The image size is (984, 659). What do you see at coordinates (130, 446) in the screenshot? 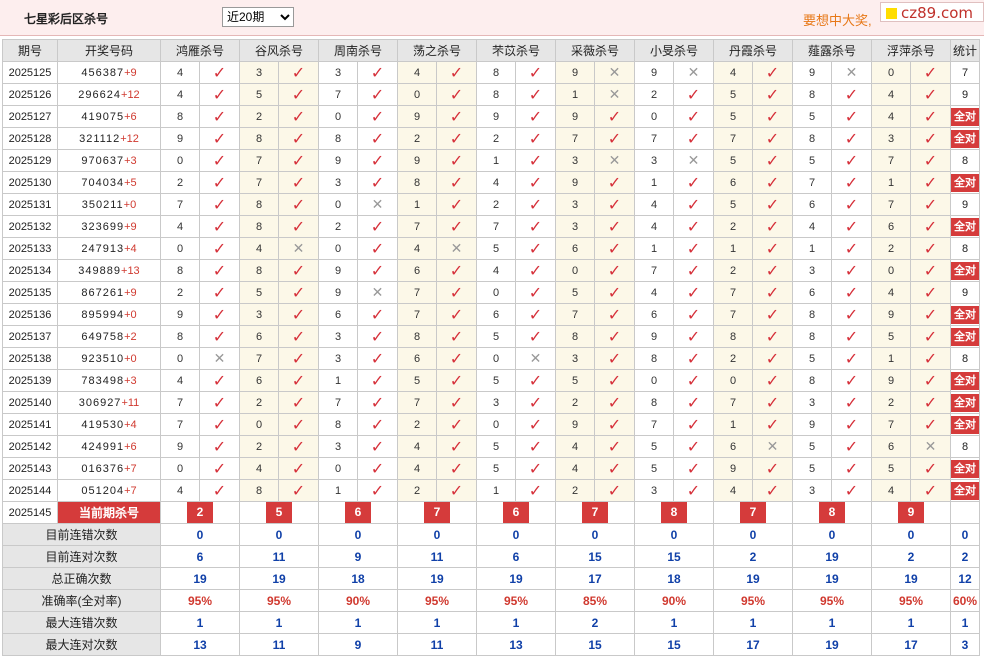
I see `draw-sum: +6` at bounding box center [130, 446].